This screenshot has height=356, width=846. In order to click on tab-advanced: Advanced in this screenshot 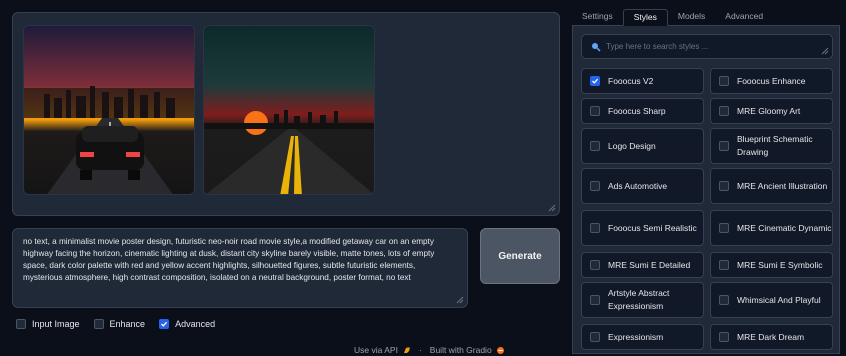, I will do `click(744, 17)`.